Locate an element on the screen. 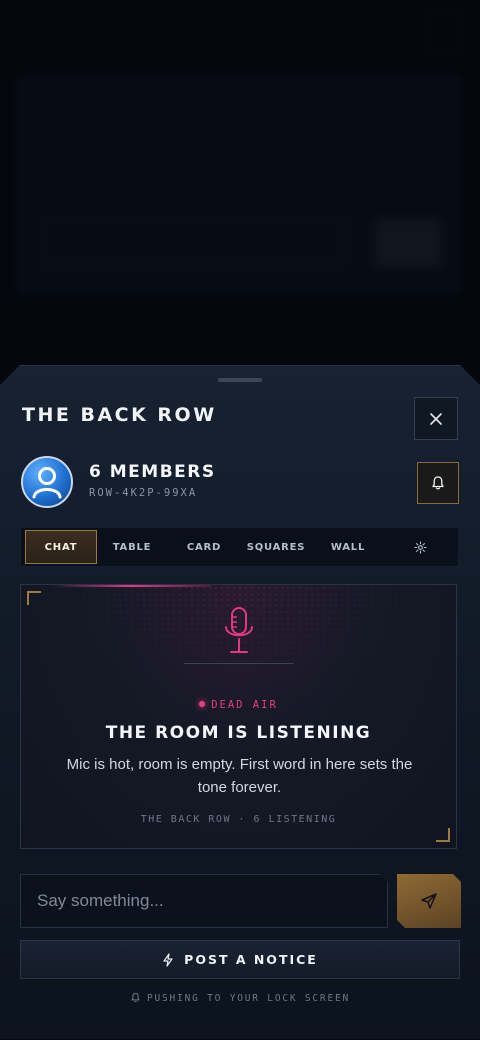 The width and height of the screenshot is (480, 1040). room-tabs: CHAT TABLE CARD SQUARES WALL is located at coordinates (239, 547).